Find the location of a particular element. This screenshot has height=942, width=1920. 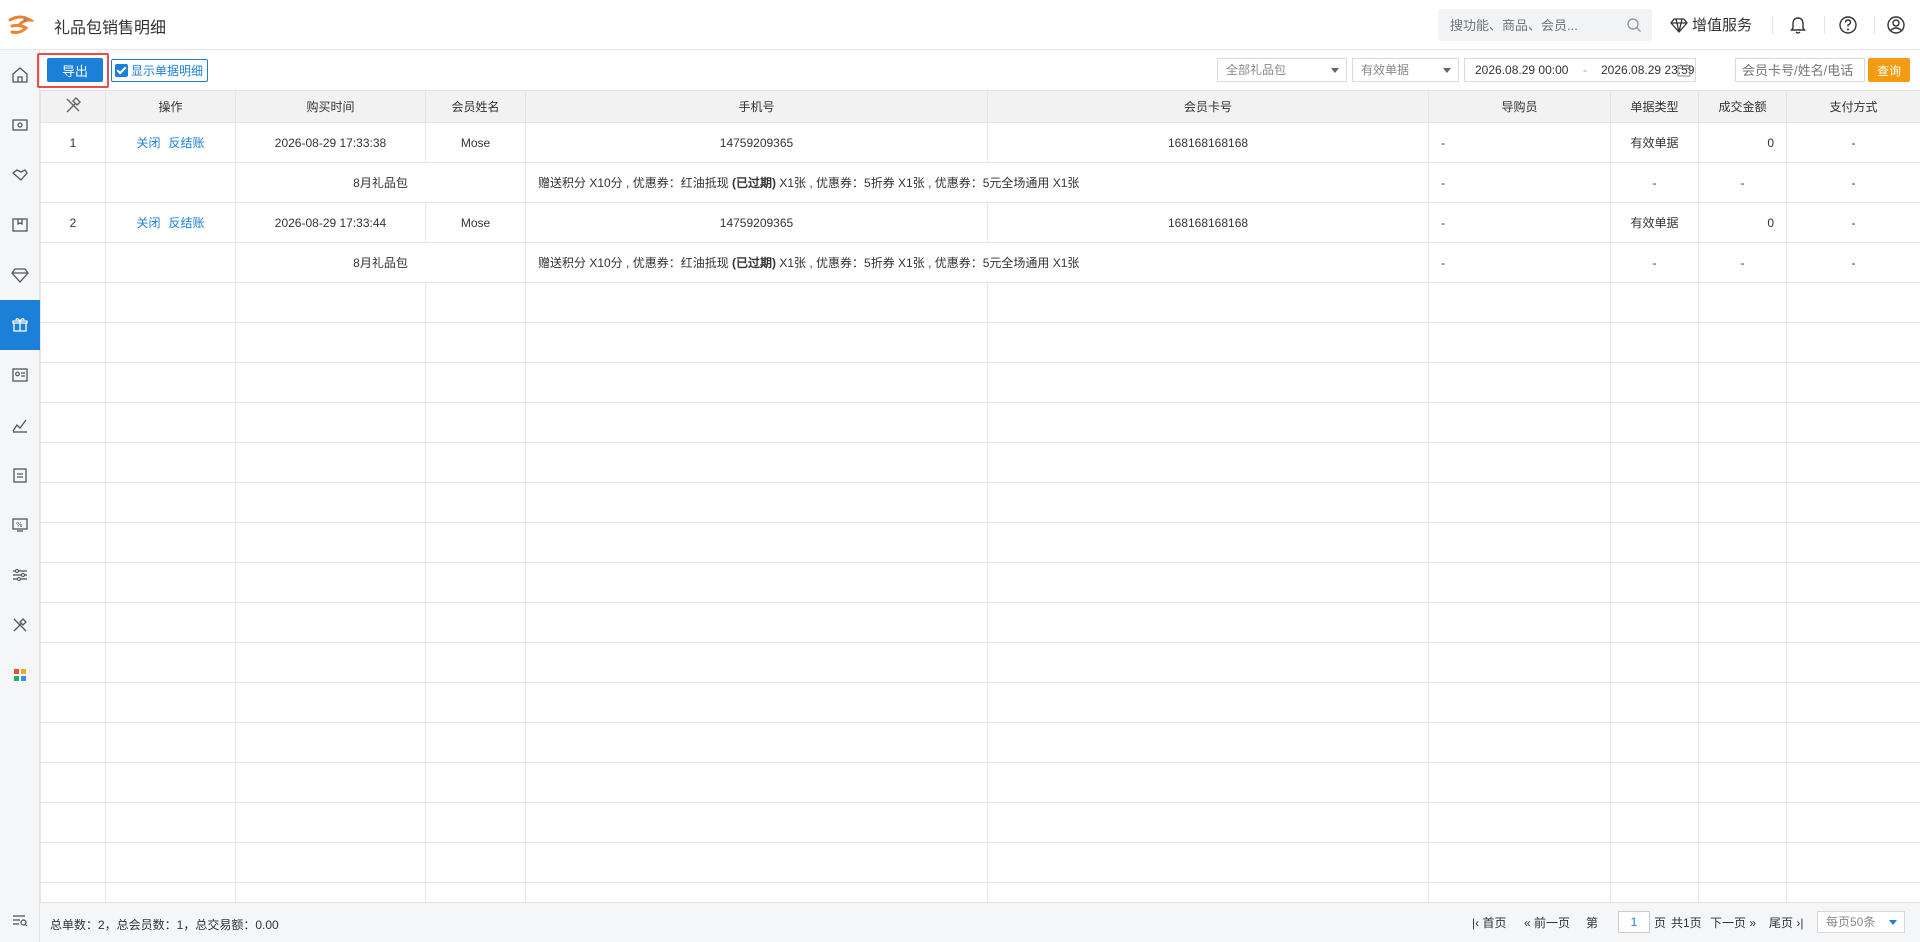

sidebar-item-gift is located at coordinates (20, 325).